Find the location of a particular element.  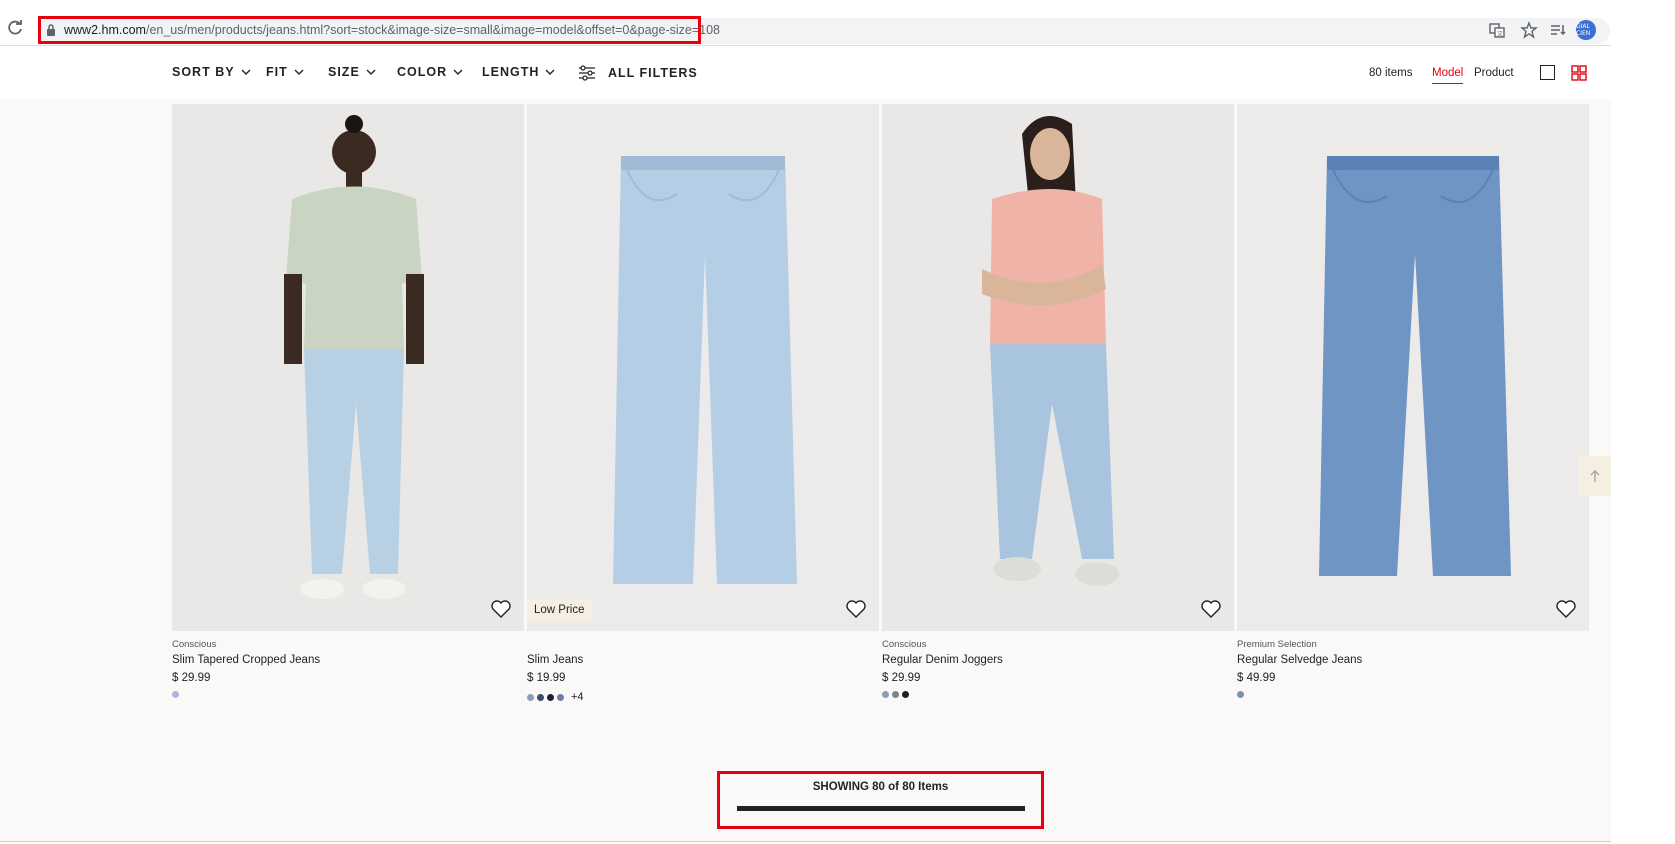

filter-label: LENGTH is located at coordinates (511, 72).